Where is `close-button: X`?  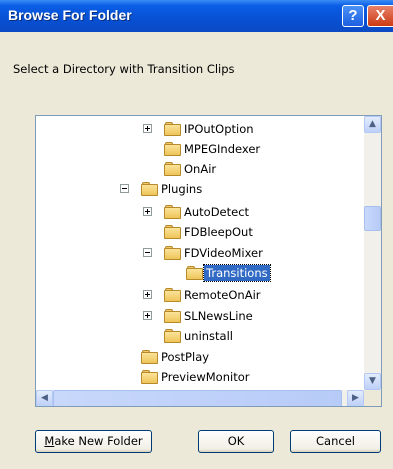
close-button: X is located at coordinates (380, 16).